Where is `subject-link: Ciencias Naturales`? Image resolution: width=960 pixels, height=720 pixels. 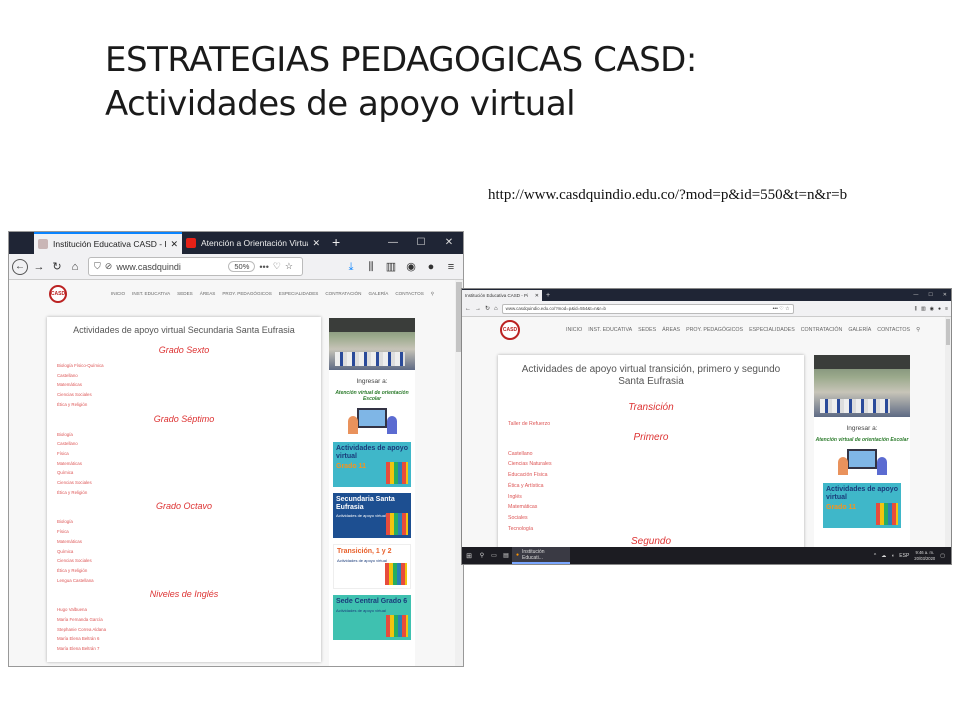
subject-link: Ciencias Naturales is located at coordinates (651, 464).